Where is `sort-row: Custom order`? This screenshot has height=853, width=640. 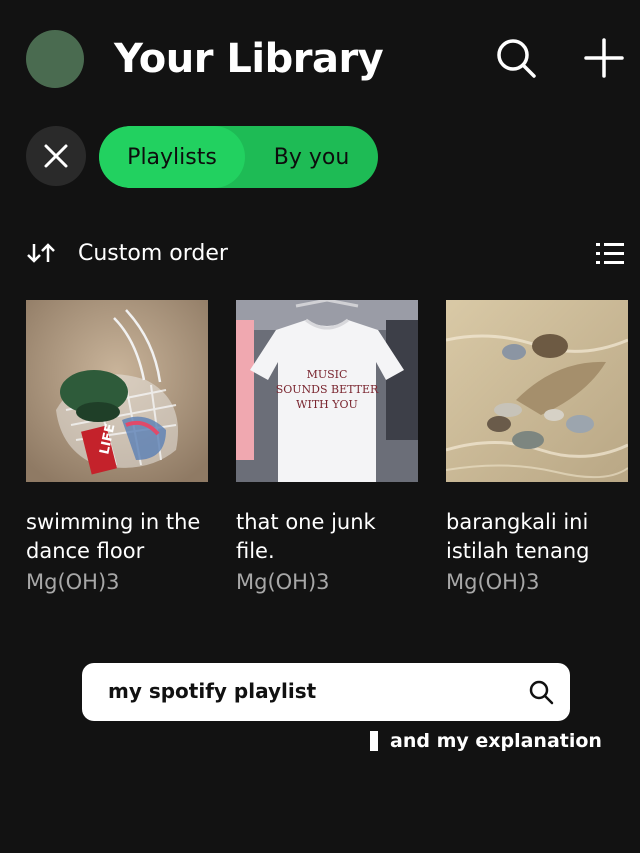
sort-row: Custom order is located at coordinates (326, 256).